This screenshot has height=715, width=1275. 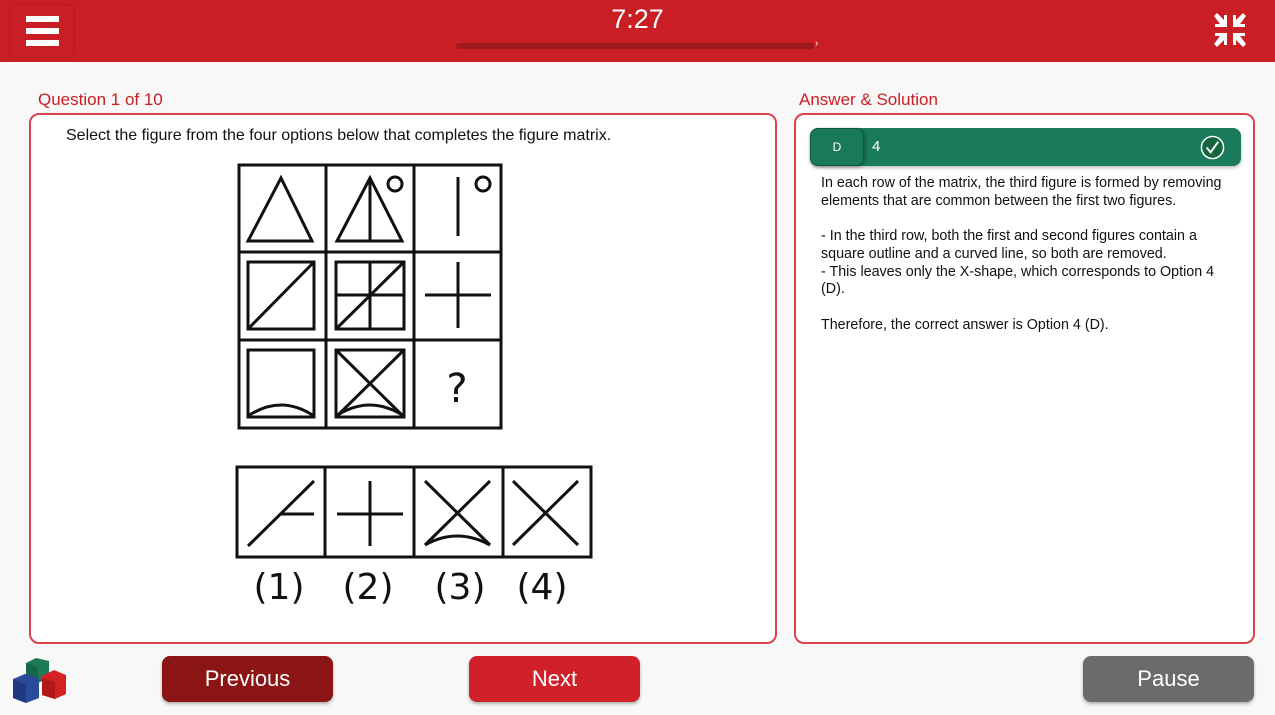 What do you see at coordinates (460, 587) in the screenshot?
I see `option-3-label: (3)` at bounding box center [460, 587].